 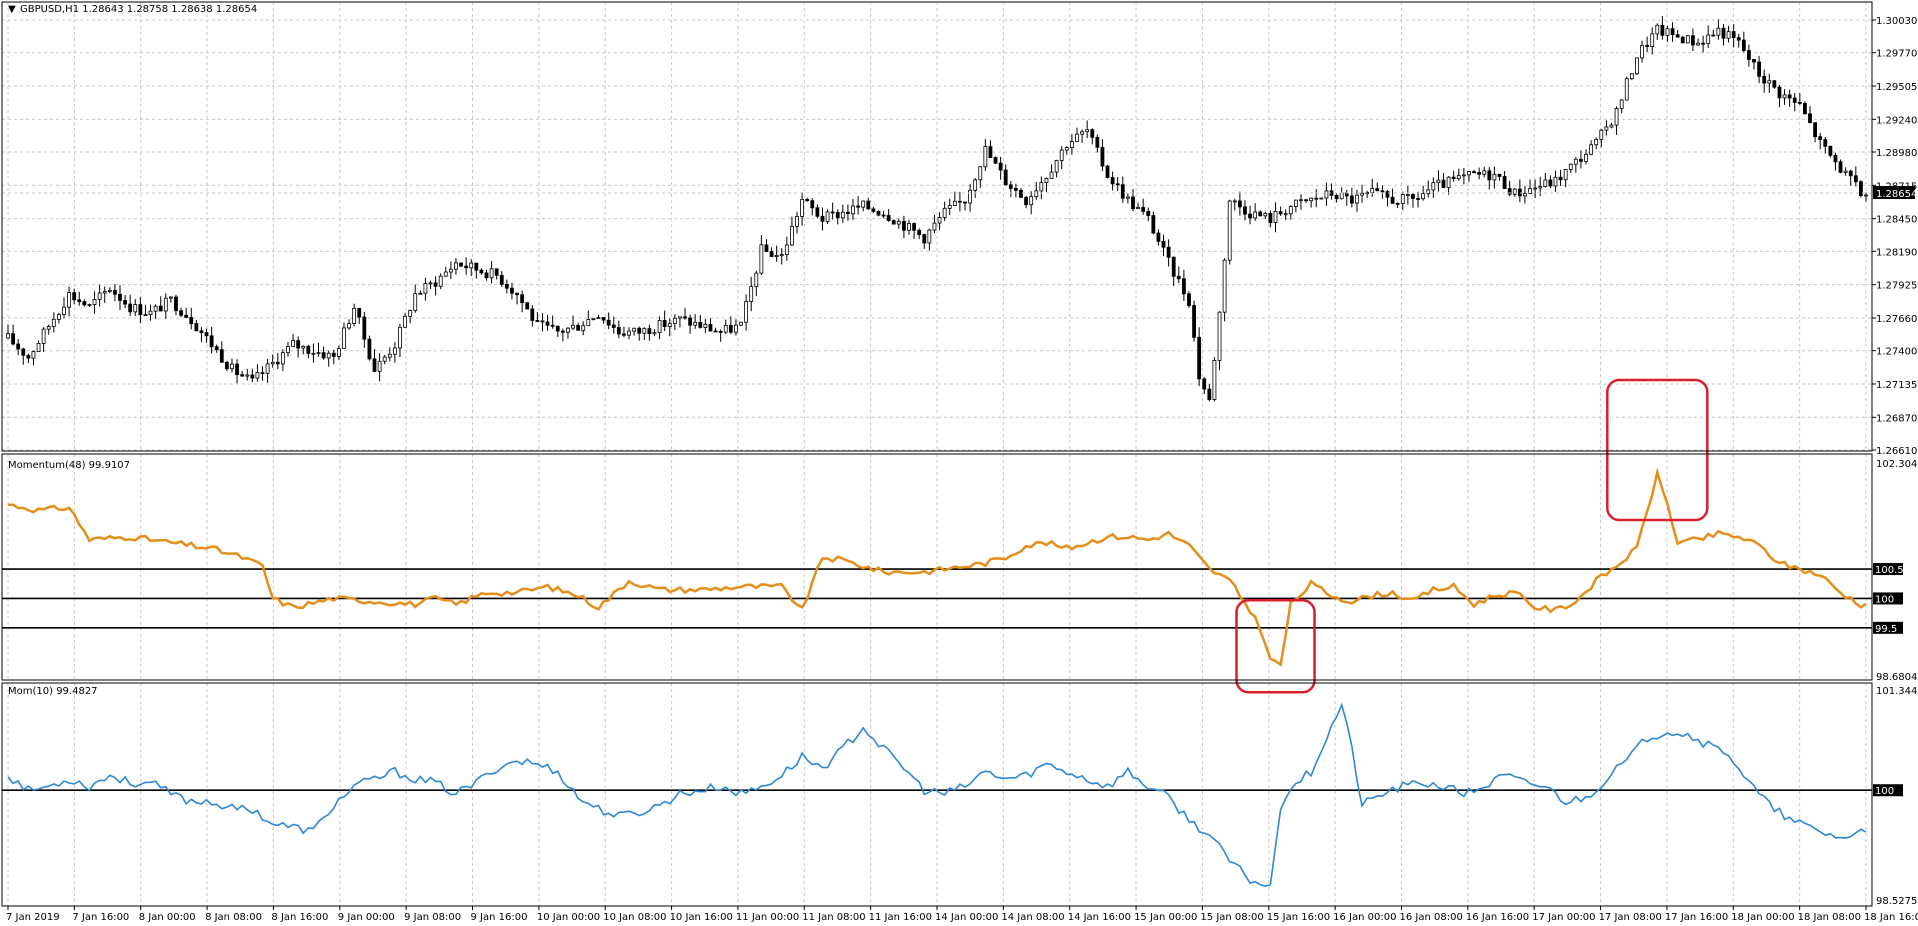 I want to click on price-tick-label: 1.29240, so click(x=1896, y=120).